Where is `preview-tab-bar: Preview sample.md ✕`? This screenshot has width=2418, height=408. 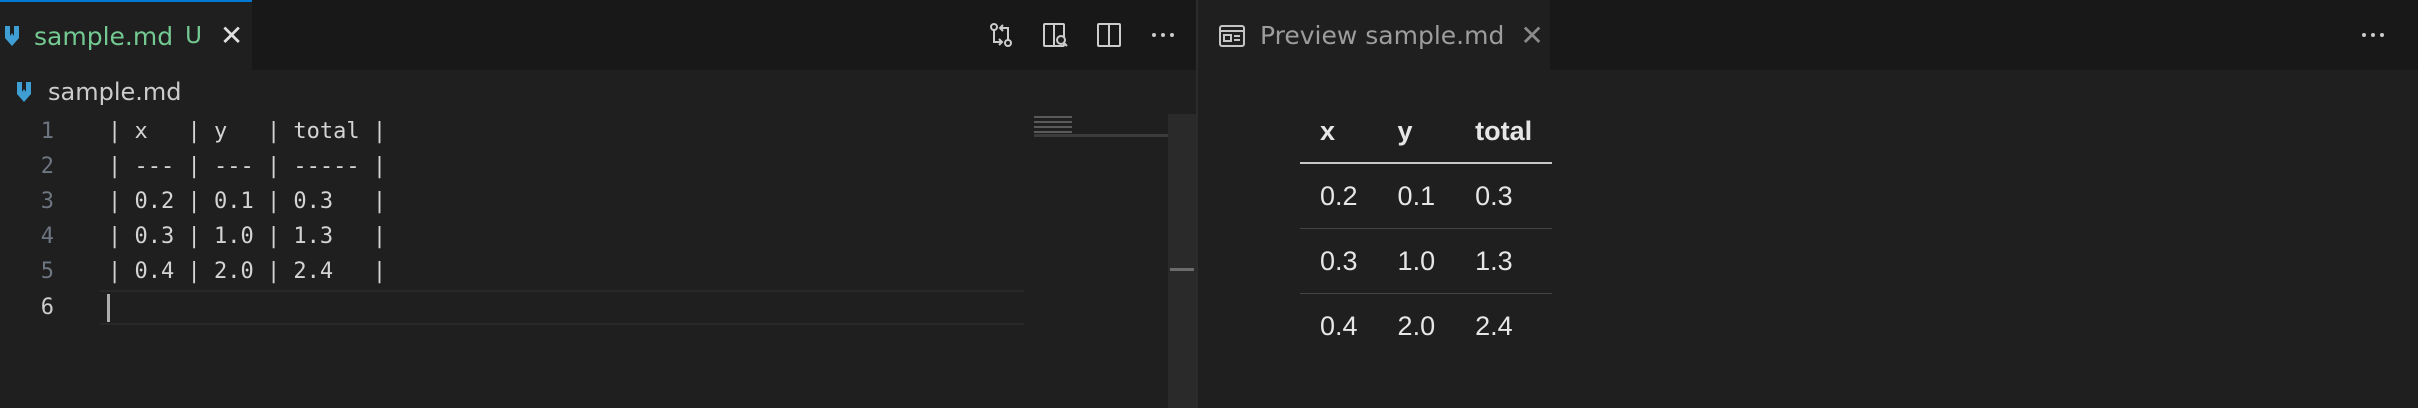
preview-tab-bar: Preview sample.md ✕ is located at coordinates (1808, 35).